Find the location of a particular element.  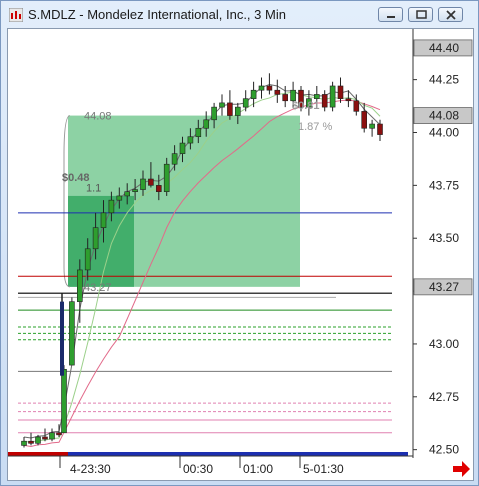

box-top-value-label: 44.08 is located at coordinates (98, 117).